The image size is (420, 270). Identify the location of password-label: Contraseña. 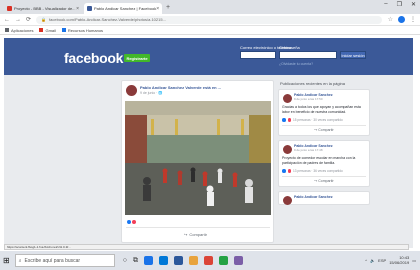
(289, 47).